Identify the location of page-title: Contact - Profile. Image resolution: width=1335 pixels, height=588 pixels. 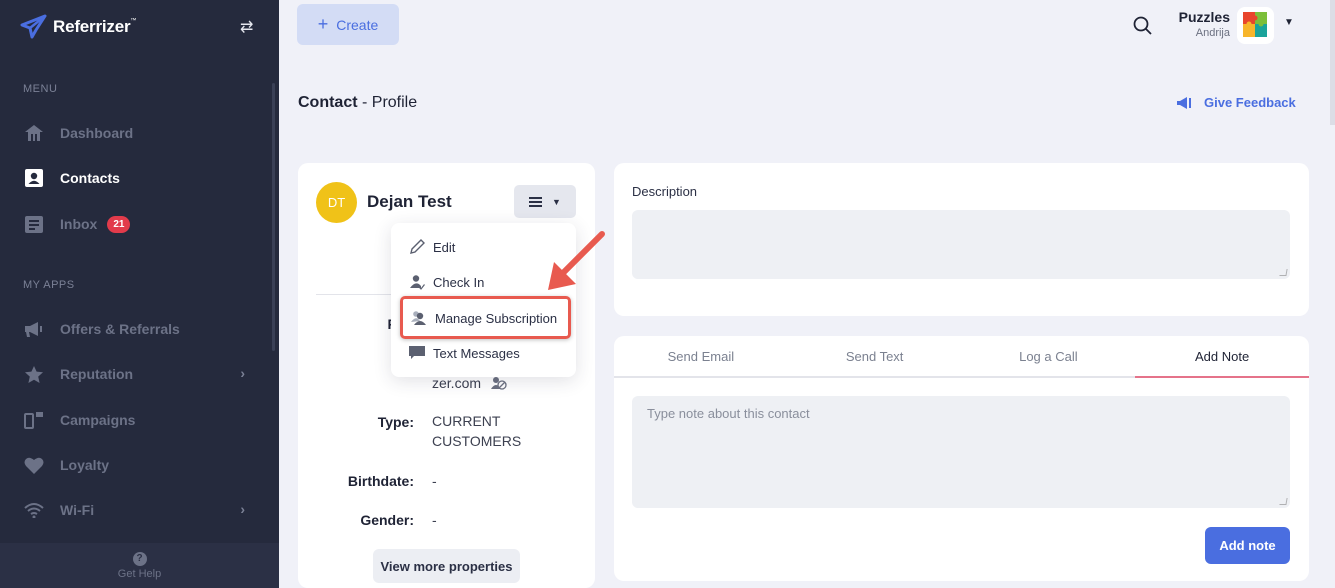
(357, 103).